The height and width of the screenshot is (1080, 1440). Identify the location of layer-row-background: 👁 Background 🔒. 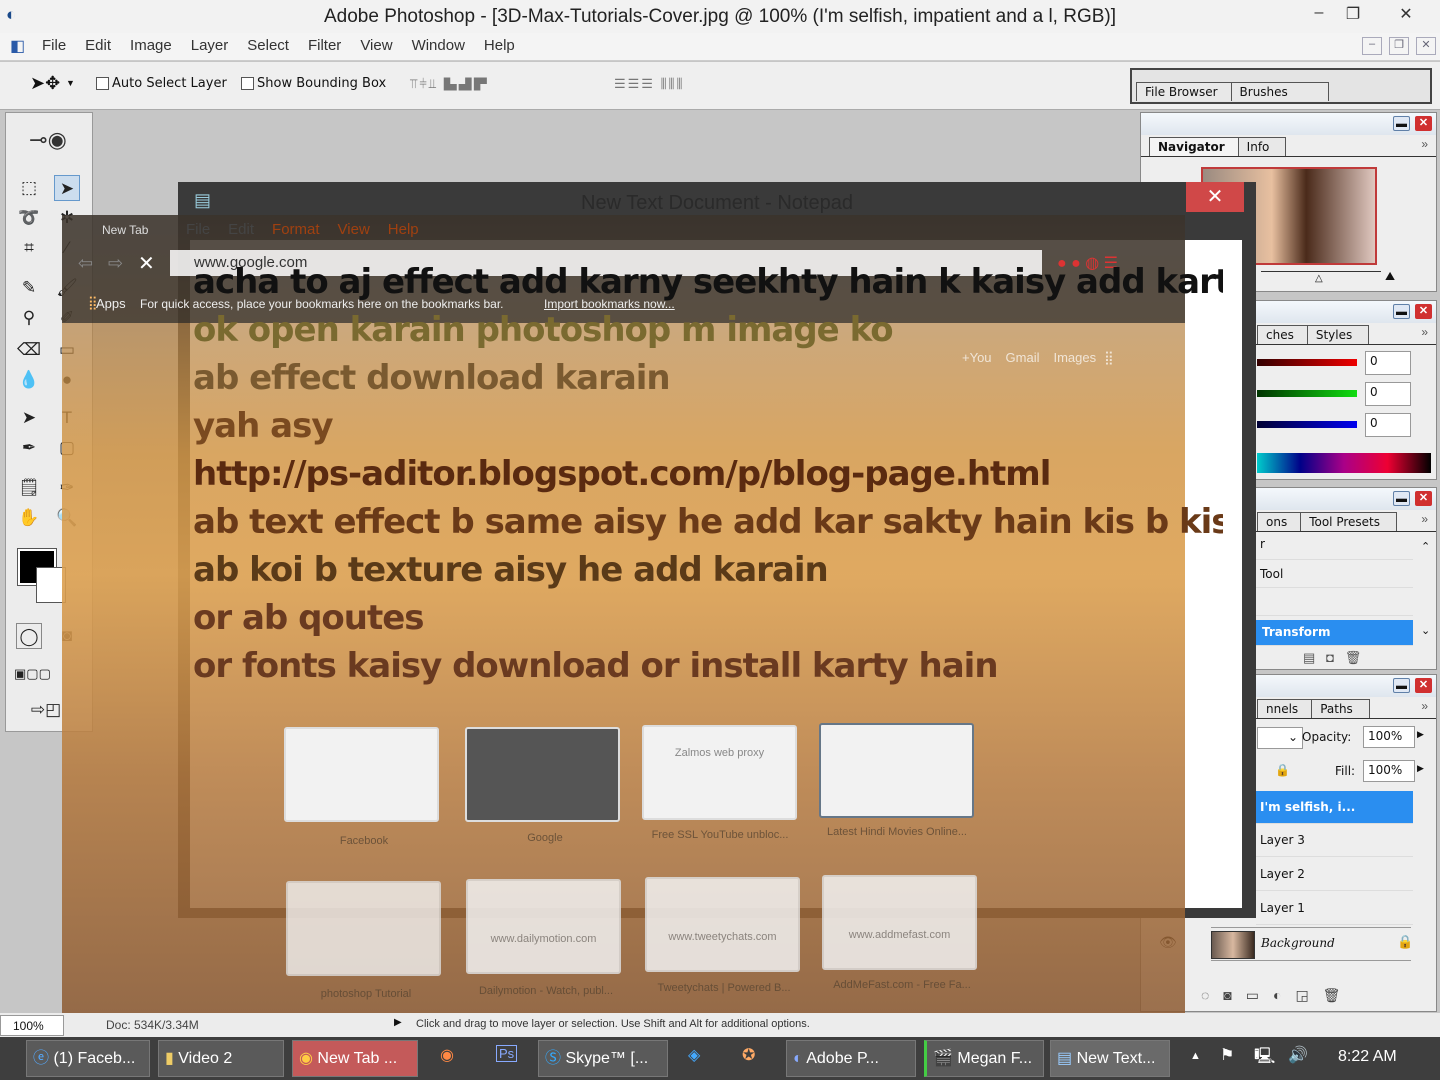
(1286, 944).